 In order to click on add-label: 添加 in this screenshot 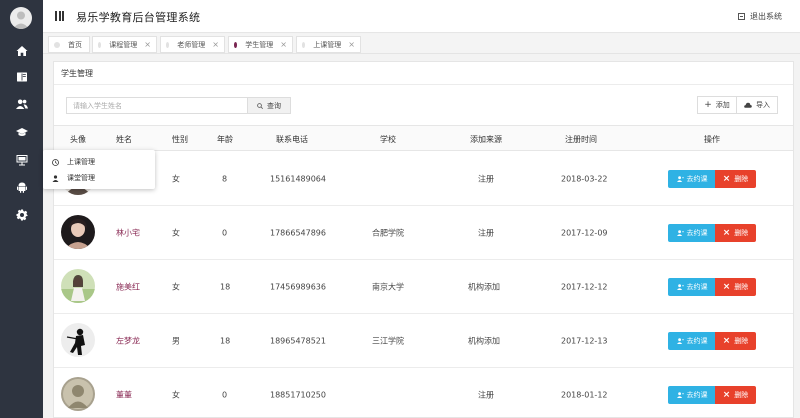, I will do `click(722, 105)`.